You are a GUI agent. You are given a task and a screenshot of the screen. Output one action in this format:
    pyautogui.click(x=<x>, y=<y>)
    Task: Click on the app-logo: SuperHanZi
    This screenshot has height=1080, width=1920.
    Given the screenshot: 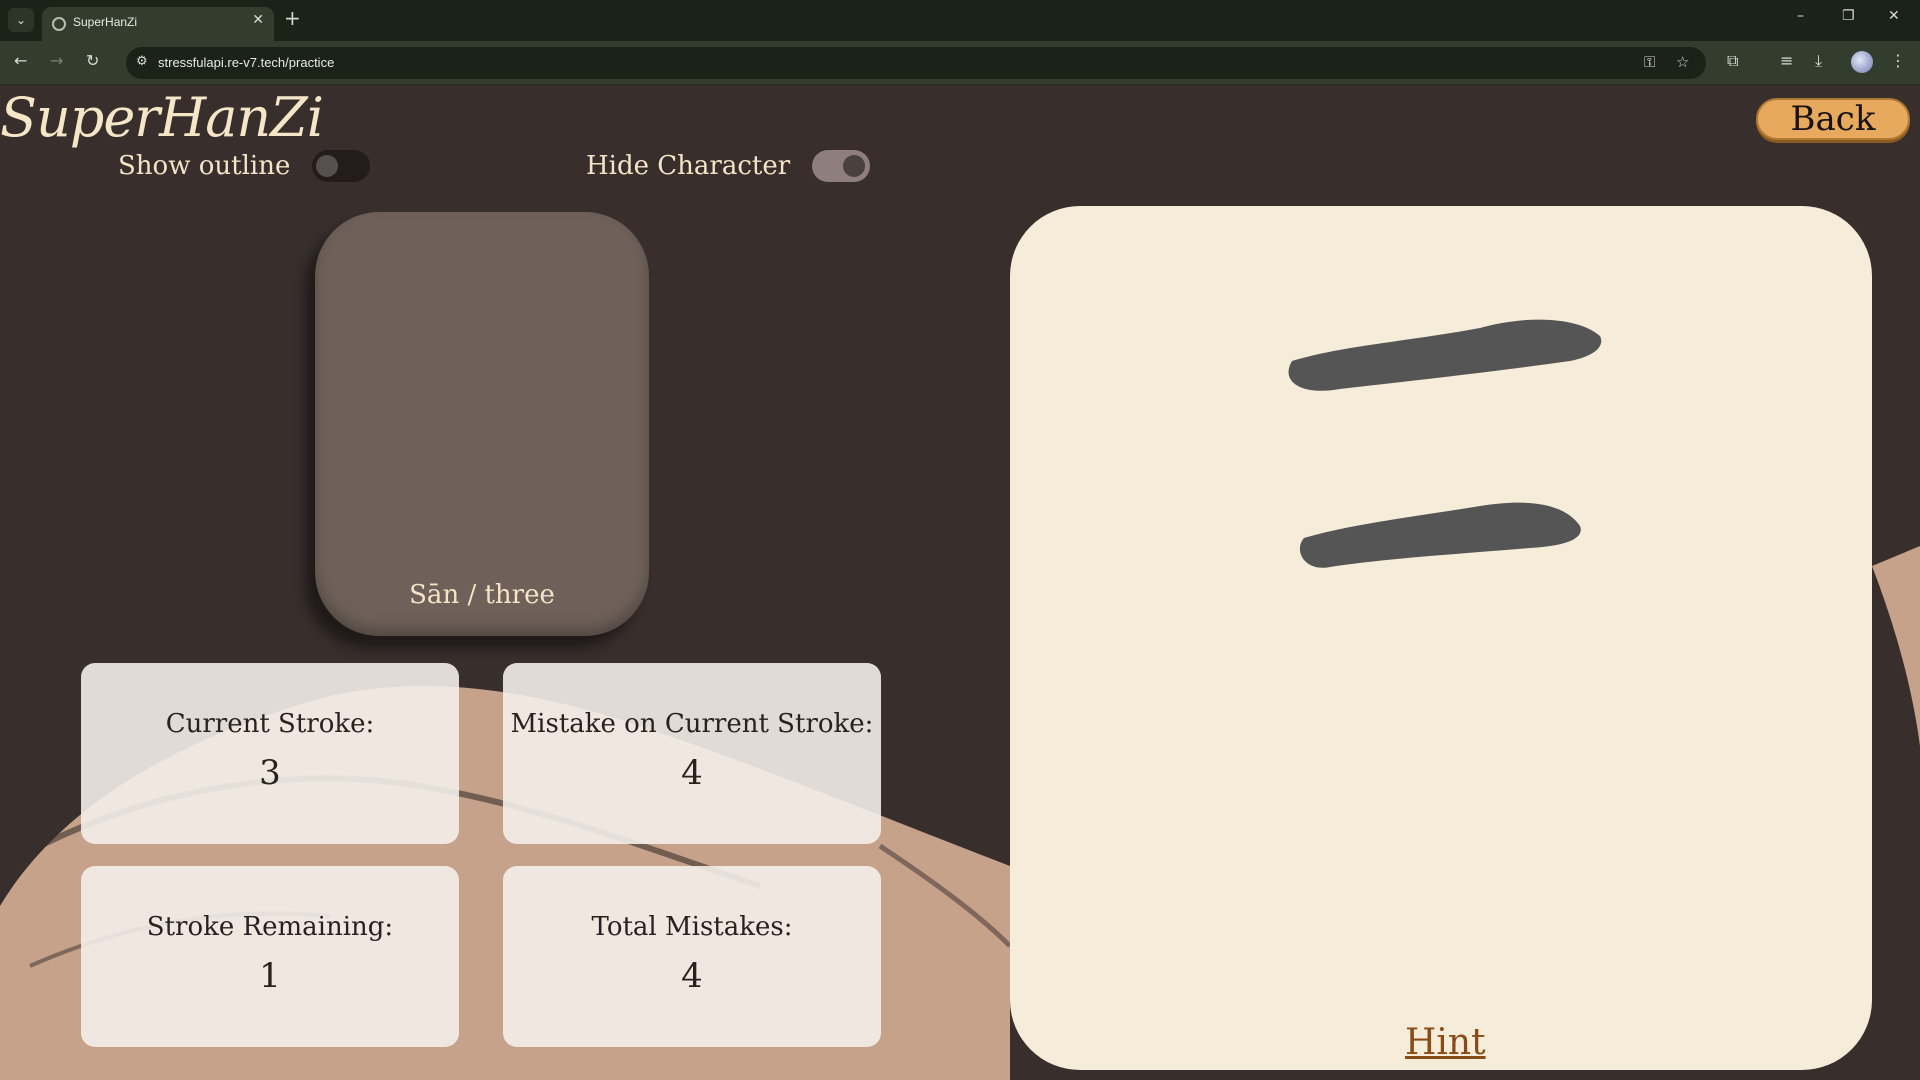 What is the action you would take?
    pyautogui.click(x=162, y=117)
    